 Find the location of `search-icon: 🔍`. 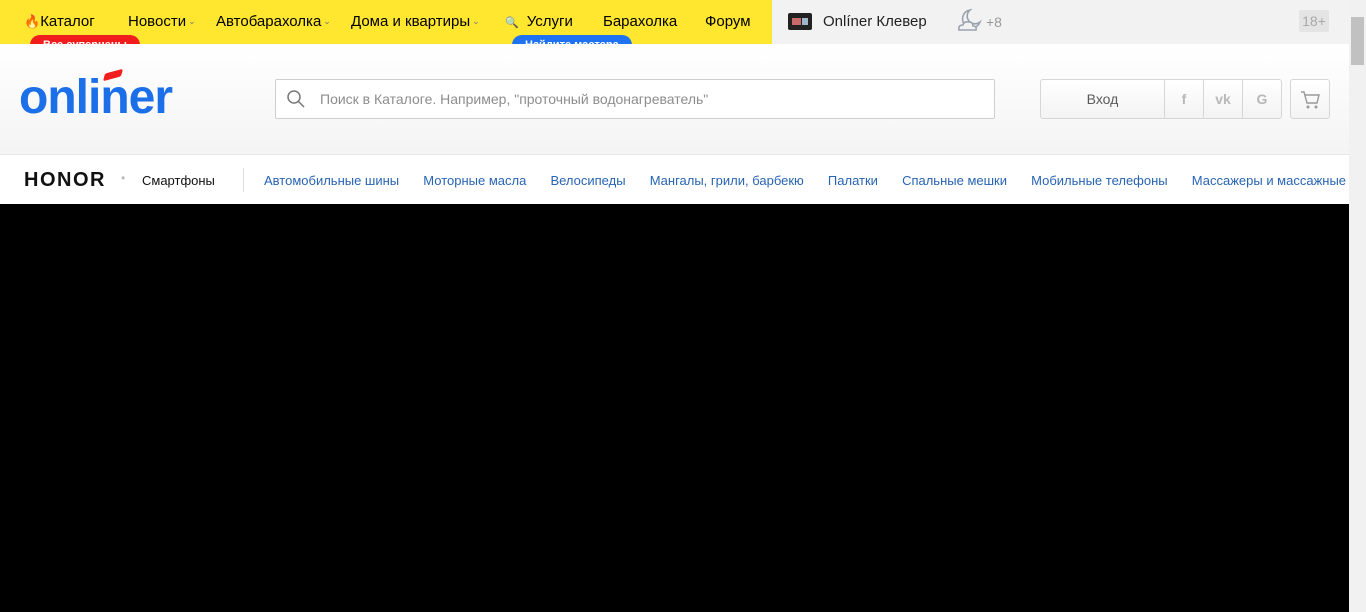

search-icon: 🔍 is located at coordinates (512, 23).